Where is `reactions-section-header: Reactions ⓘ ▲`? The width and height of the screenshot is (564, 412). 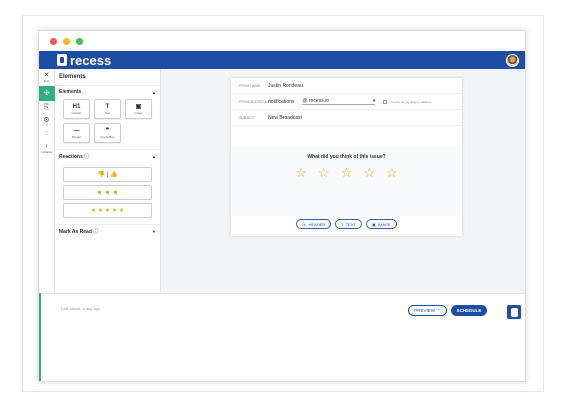
reactions-section-header: Reactions ⓘ ▲ is located at coordinates (107, 157).